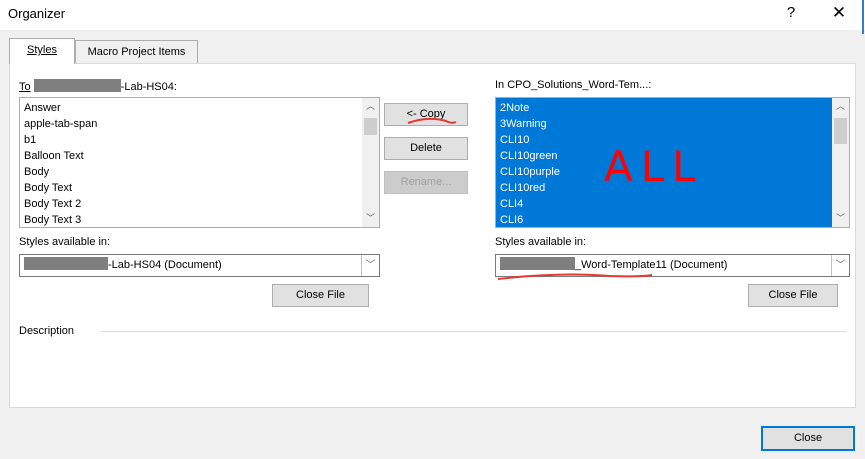 This screenshot has width=865, height=459. Describe the element at coordinates (839, 15) in the screenshot. I see `close-icon: ✕` at that location.